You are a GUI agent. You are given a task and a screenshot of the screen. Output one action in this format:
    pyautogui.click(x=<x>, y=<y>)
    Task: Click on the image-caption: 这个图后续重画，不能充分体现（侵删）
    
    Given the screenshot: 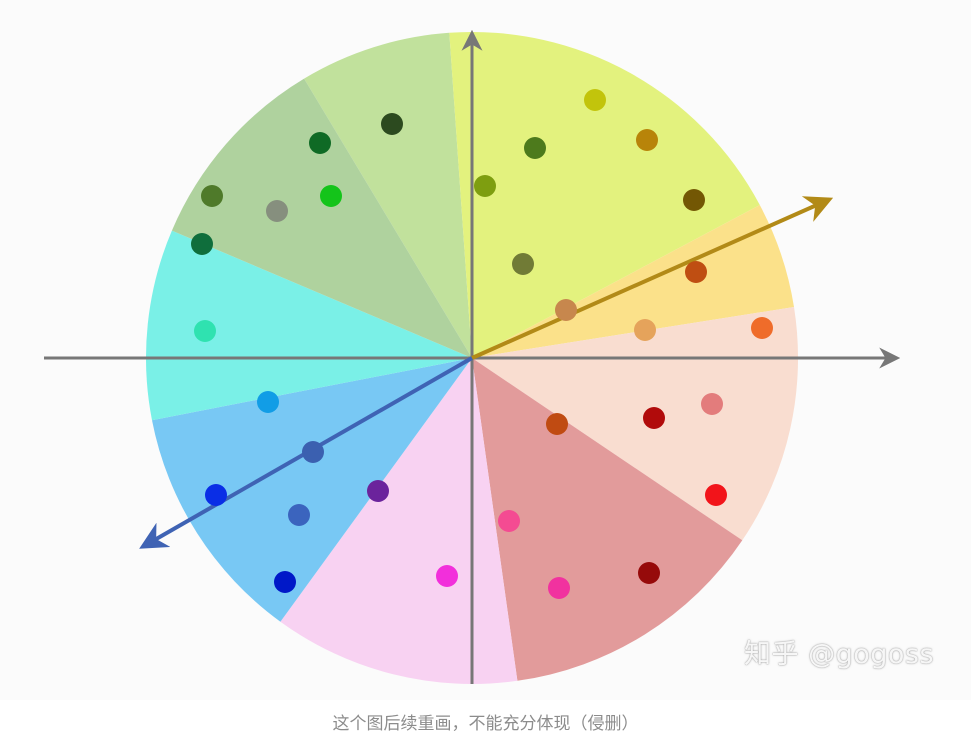 What is the action you would take?
    pyautogui.click(x=485, y=724)
    